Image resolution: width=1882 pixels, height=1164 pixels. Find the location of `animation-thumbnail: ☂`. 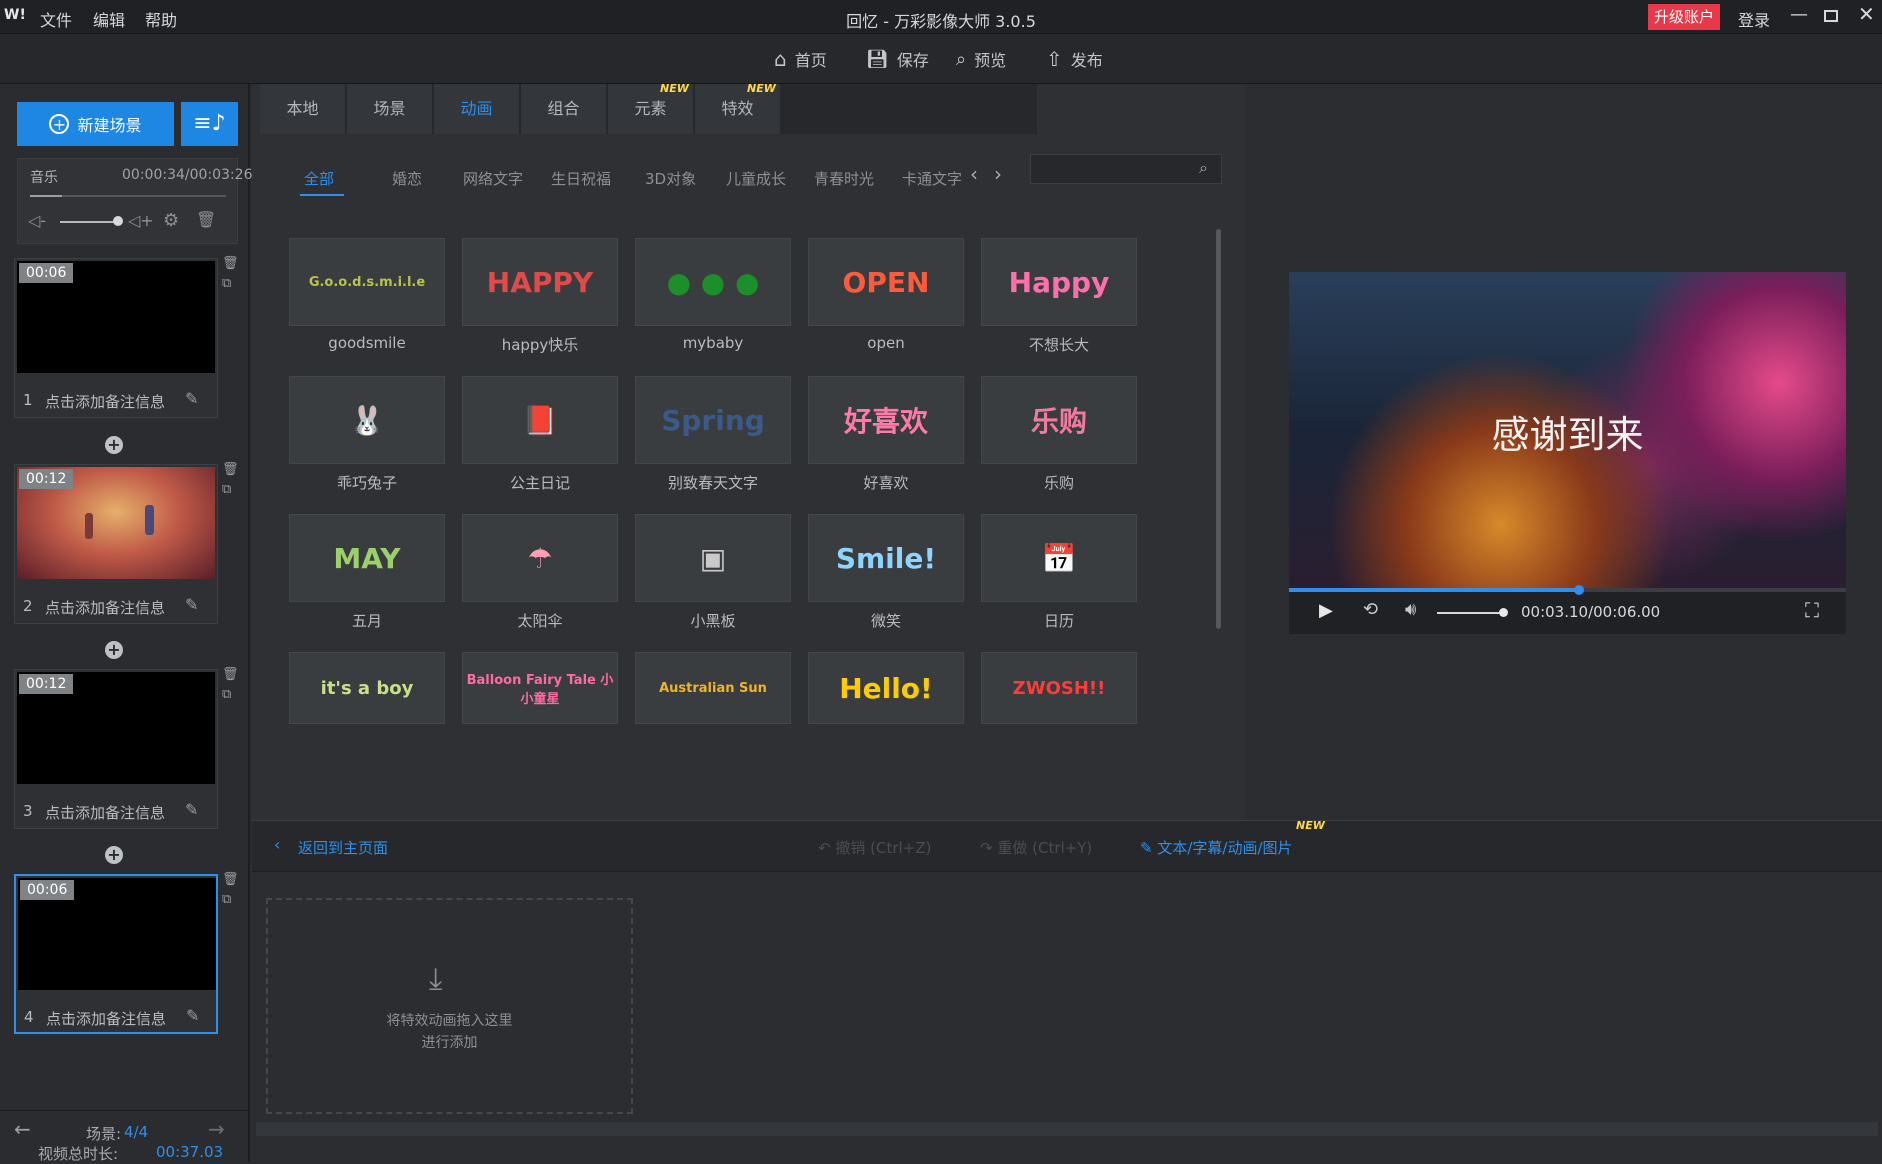

animation-thumbnail: ☂ is located at coordinates (540, 558).